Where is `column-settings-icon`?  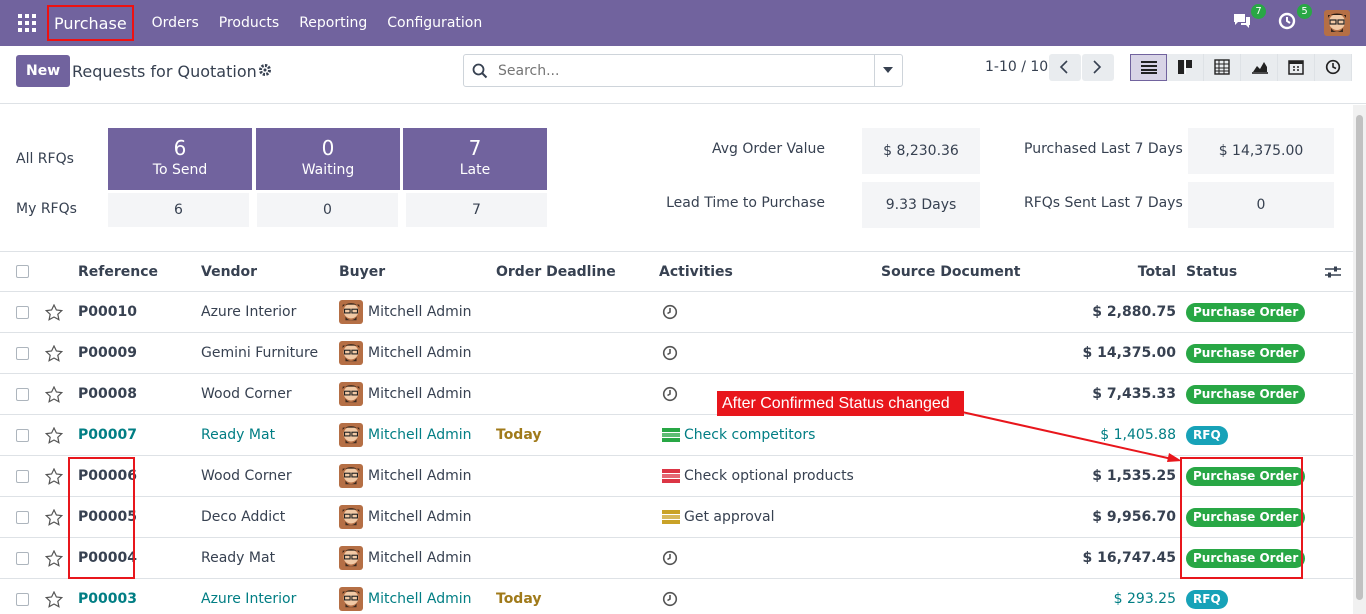
column-settings-icon is located at coordinates (1333, 271).